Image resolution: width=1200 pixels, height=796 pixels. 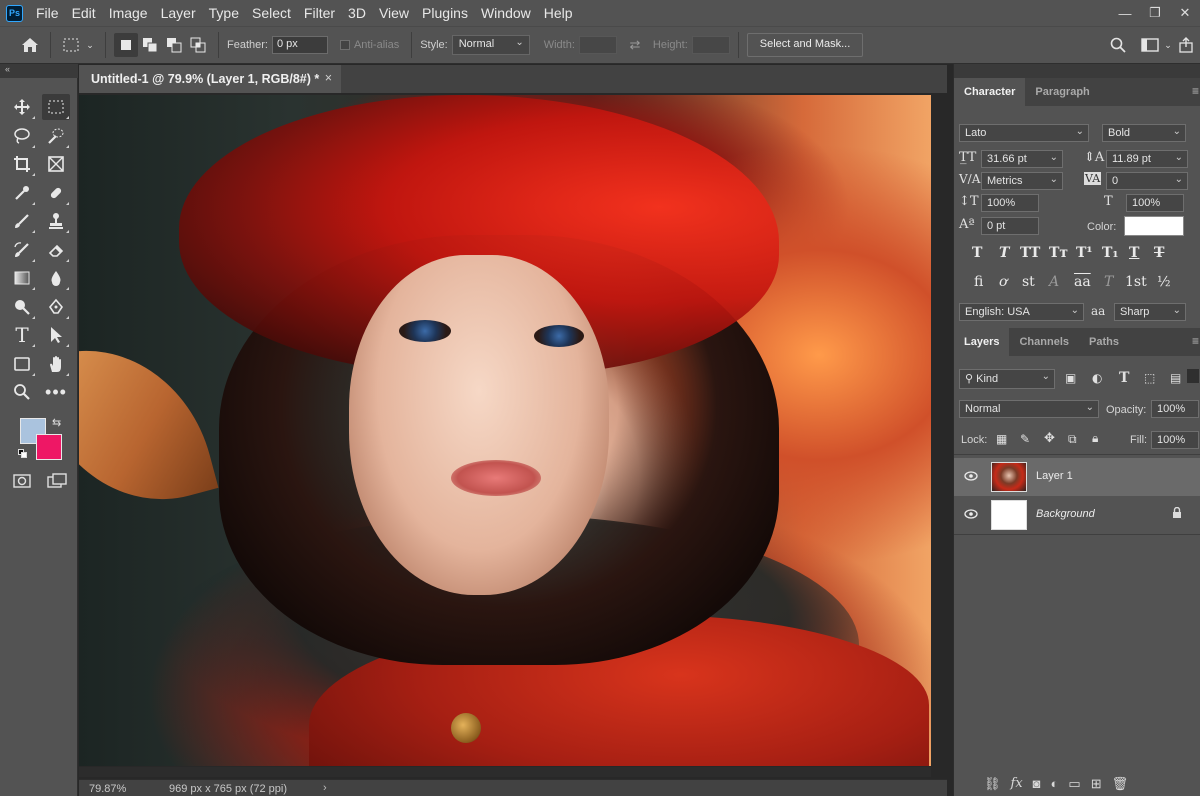 What do you see at coordinates (39, 71) in the screenshot?
I see `toolbox-collapse-strip: «` at bounding box center [39, 71].